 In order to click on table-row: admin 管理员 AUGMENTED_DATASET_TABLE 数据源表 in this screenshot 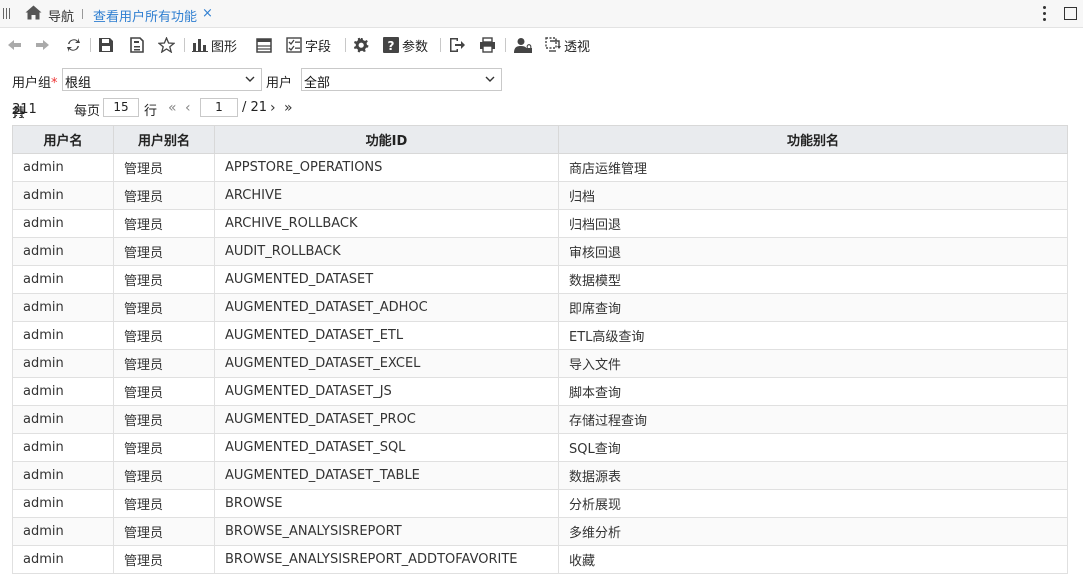, I will do `click(540, 475)`.